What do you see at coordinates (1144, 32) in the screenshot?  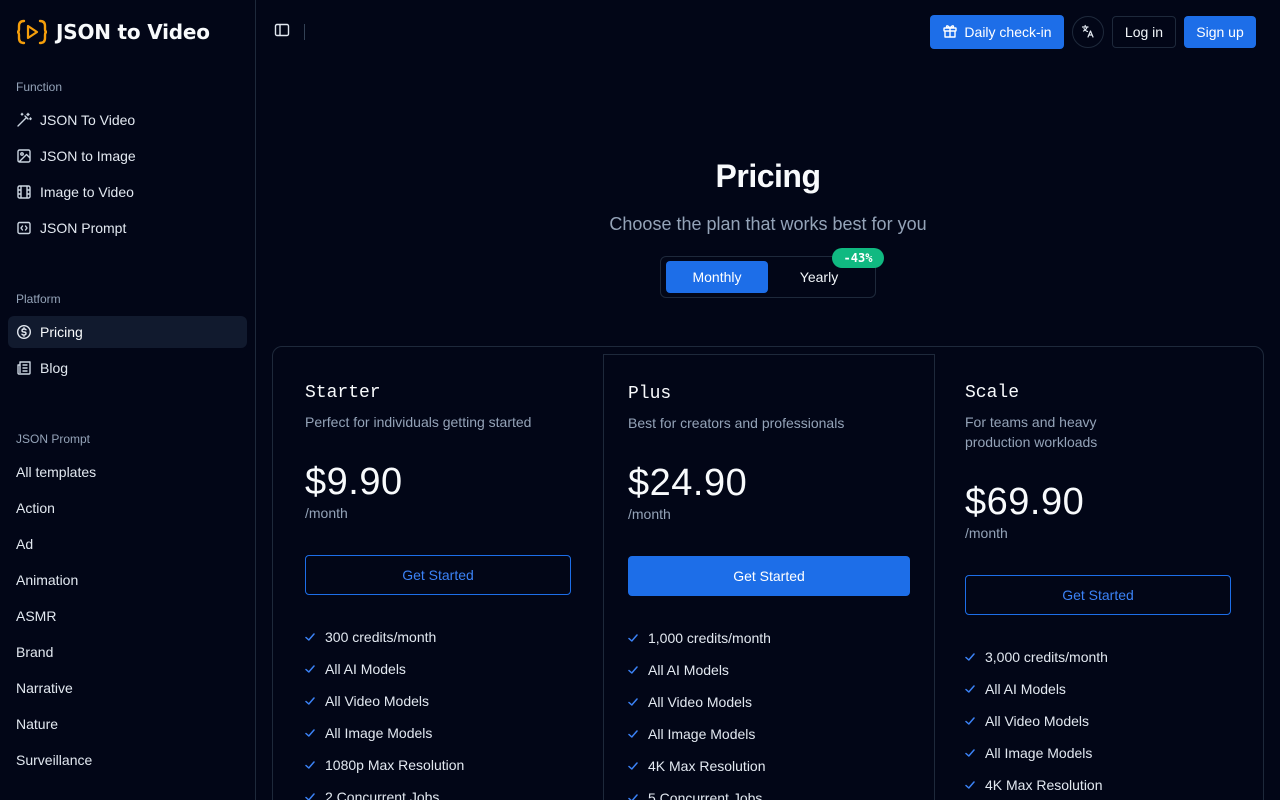 I see `login-button: Log in` at bounding box center [1144, 32].